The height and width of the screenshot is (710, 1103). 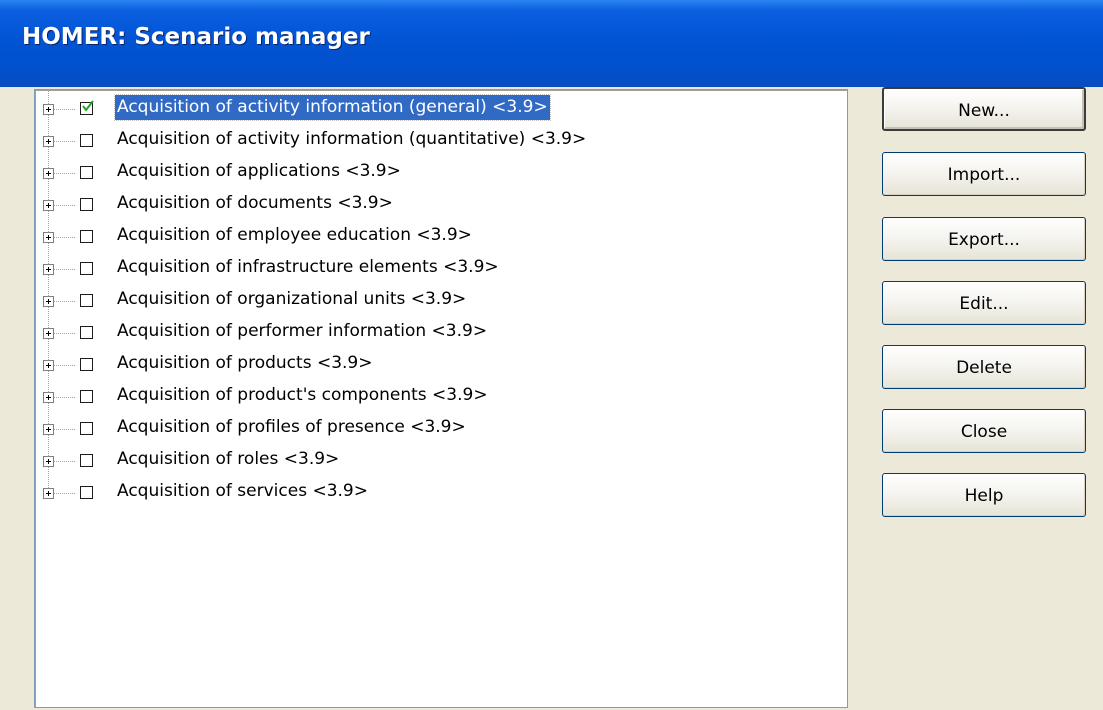 I want to click on checkmark-icon, so click(x=88, y=106).